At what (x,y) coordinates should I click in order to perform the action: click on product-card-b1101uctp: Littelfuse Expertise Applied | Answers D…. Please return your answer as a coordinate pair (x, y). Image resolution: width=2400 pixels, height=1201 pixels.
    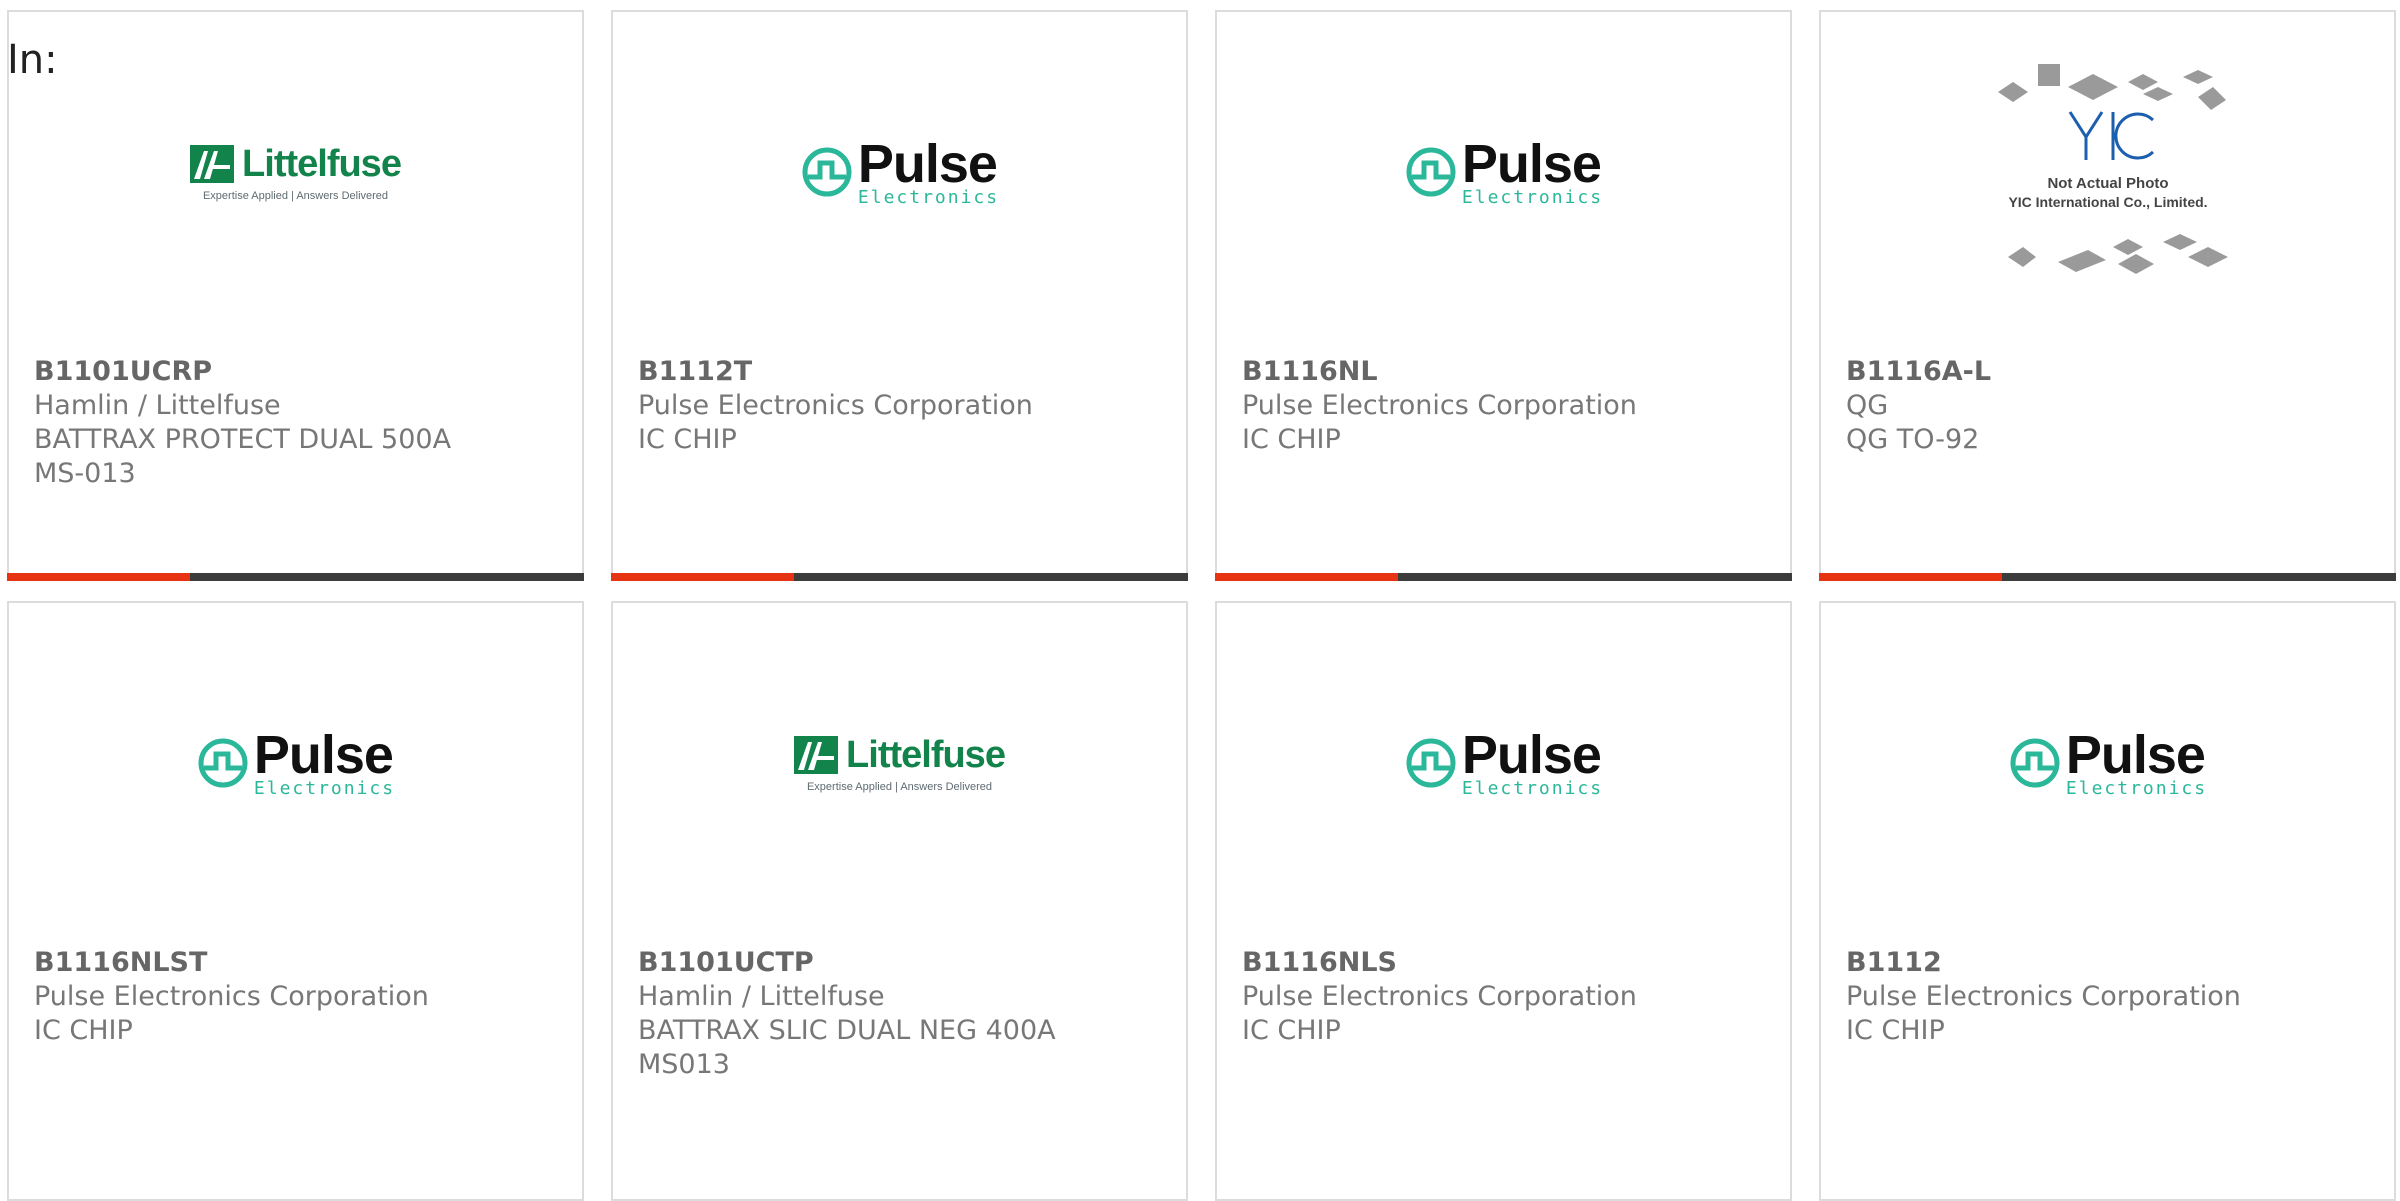
    Looking at the image, I should click on (899, 901).